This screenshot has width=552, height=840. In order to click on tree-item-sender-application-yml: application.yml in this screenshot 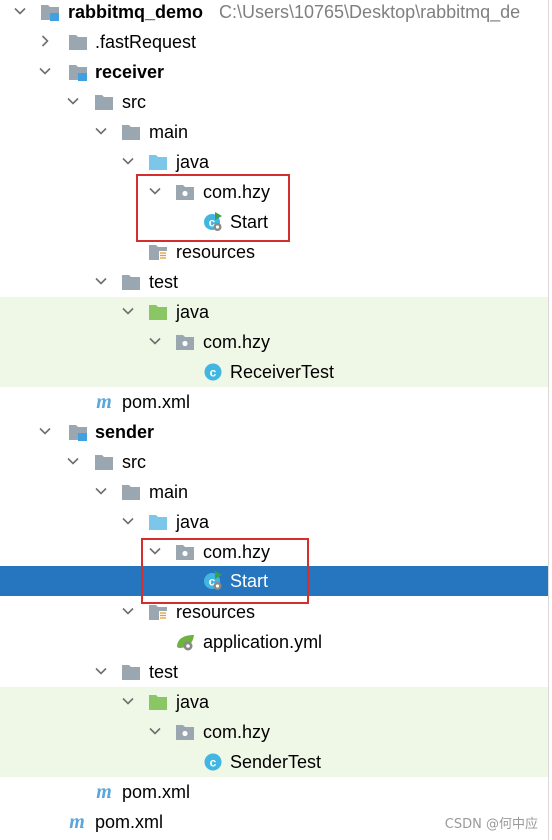, I will do `click(274, 642)`.